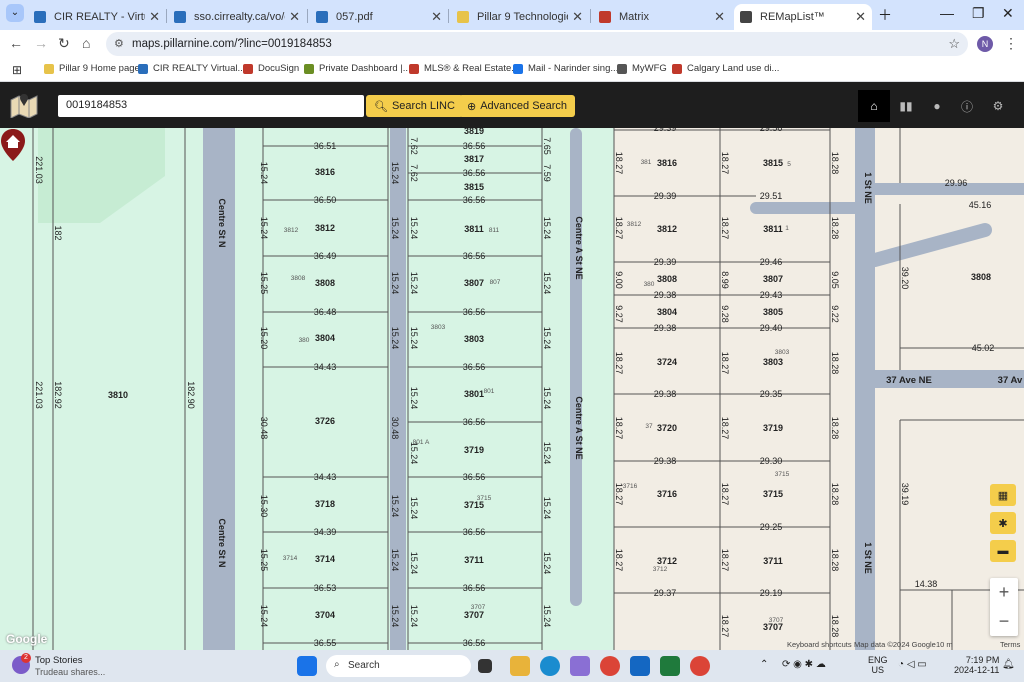 Image resolution: width=1024 pixels, height=682 pixels. I want to click on close-window-icon: ✕, so click(1008, 13).